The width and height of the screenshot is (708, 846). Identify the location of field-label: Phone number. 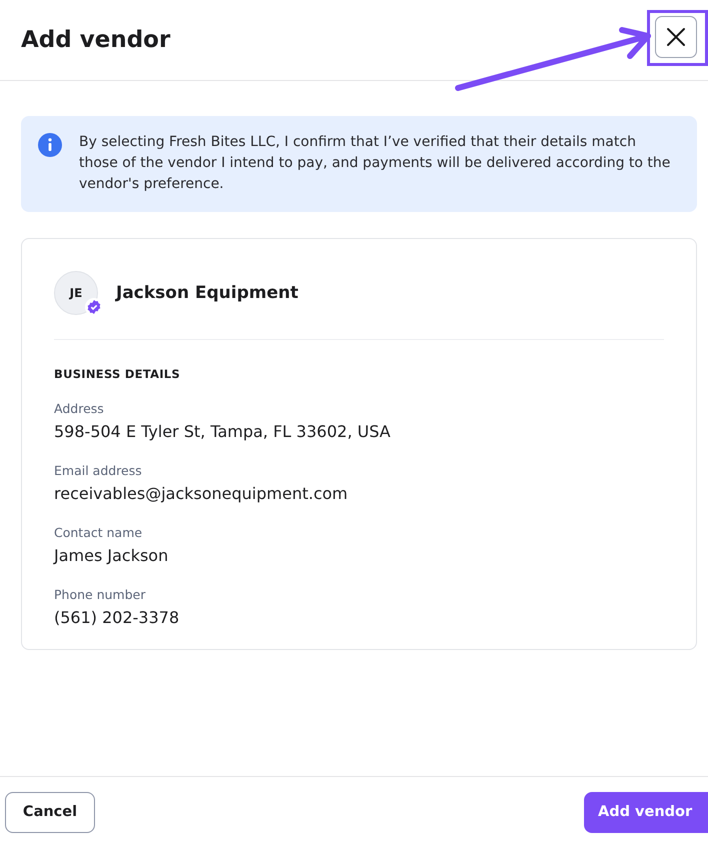
(100, 594).